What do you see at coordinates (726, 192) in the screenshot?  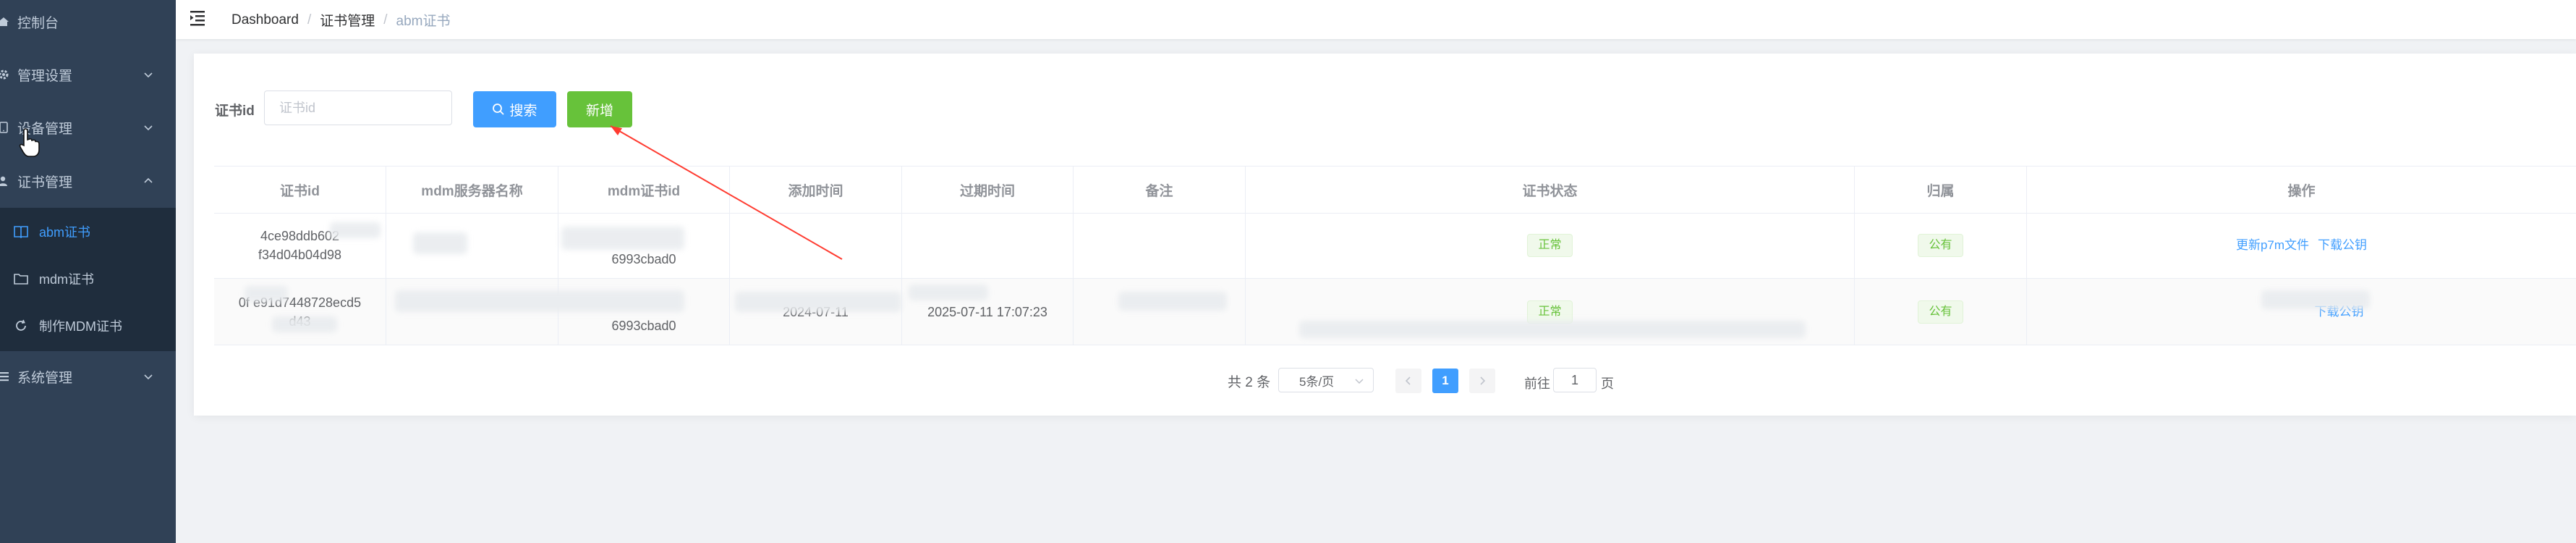 I see `annotation-arrow` at bounding box center [726, 192].